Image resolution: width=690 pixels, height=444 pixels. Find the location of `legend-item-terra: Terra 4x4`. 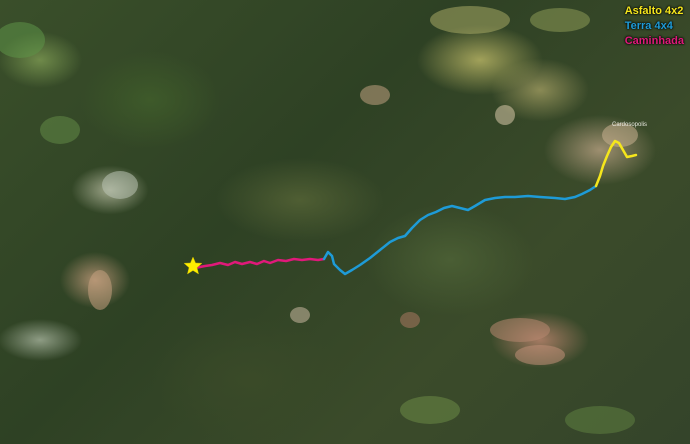

legend-item-terra: Terra 4x4 is located at coordinates (648, 26).